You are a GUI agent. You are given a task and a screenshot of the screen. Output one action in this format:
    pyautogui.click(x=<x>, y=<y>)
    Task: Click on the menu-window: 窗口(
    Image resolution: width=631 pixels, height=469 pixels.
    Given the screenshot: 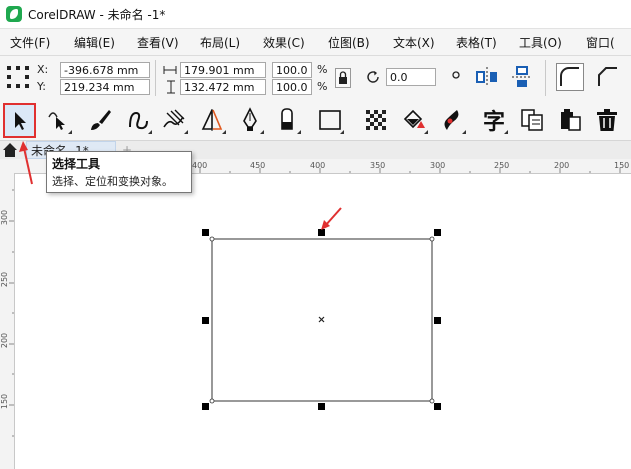 What is the action you would take?
    pyautogui.click(x=600, y=42)
    